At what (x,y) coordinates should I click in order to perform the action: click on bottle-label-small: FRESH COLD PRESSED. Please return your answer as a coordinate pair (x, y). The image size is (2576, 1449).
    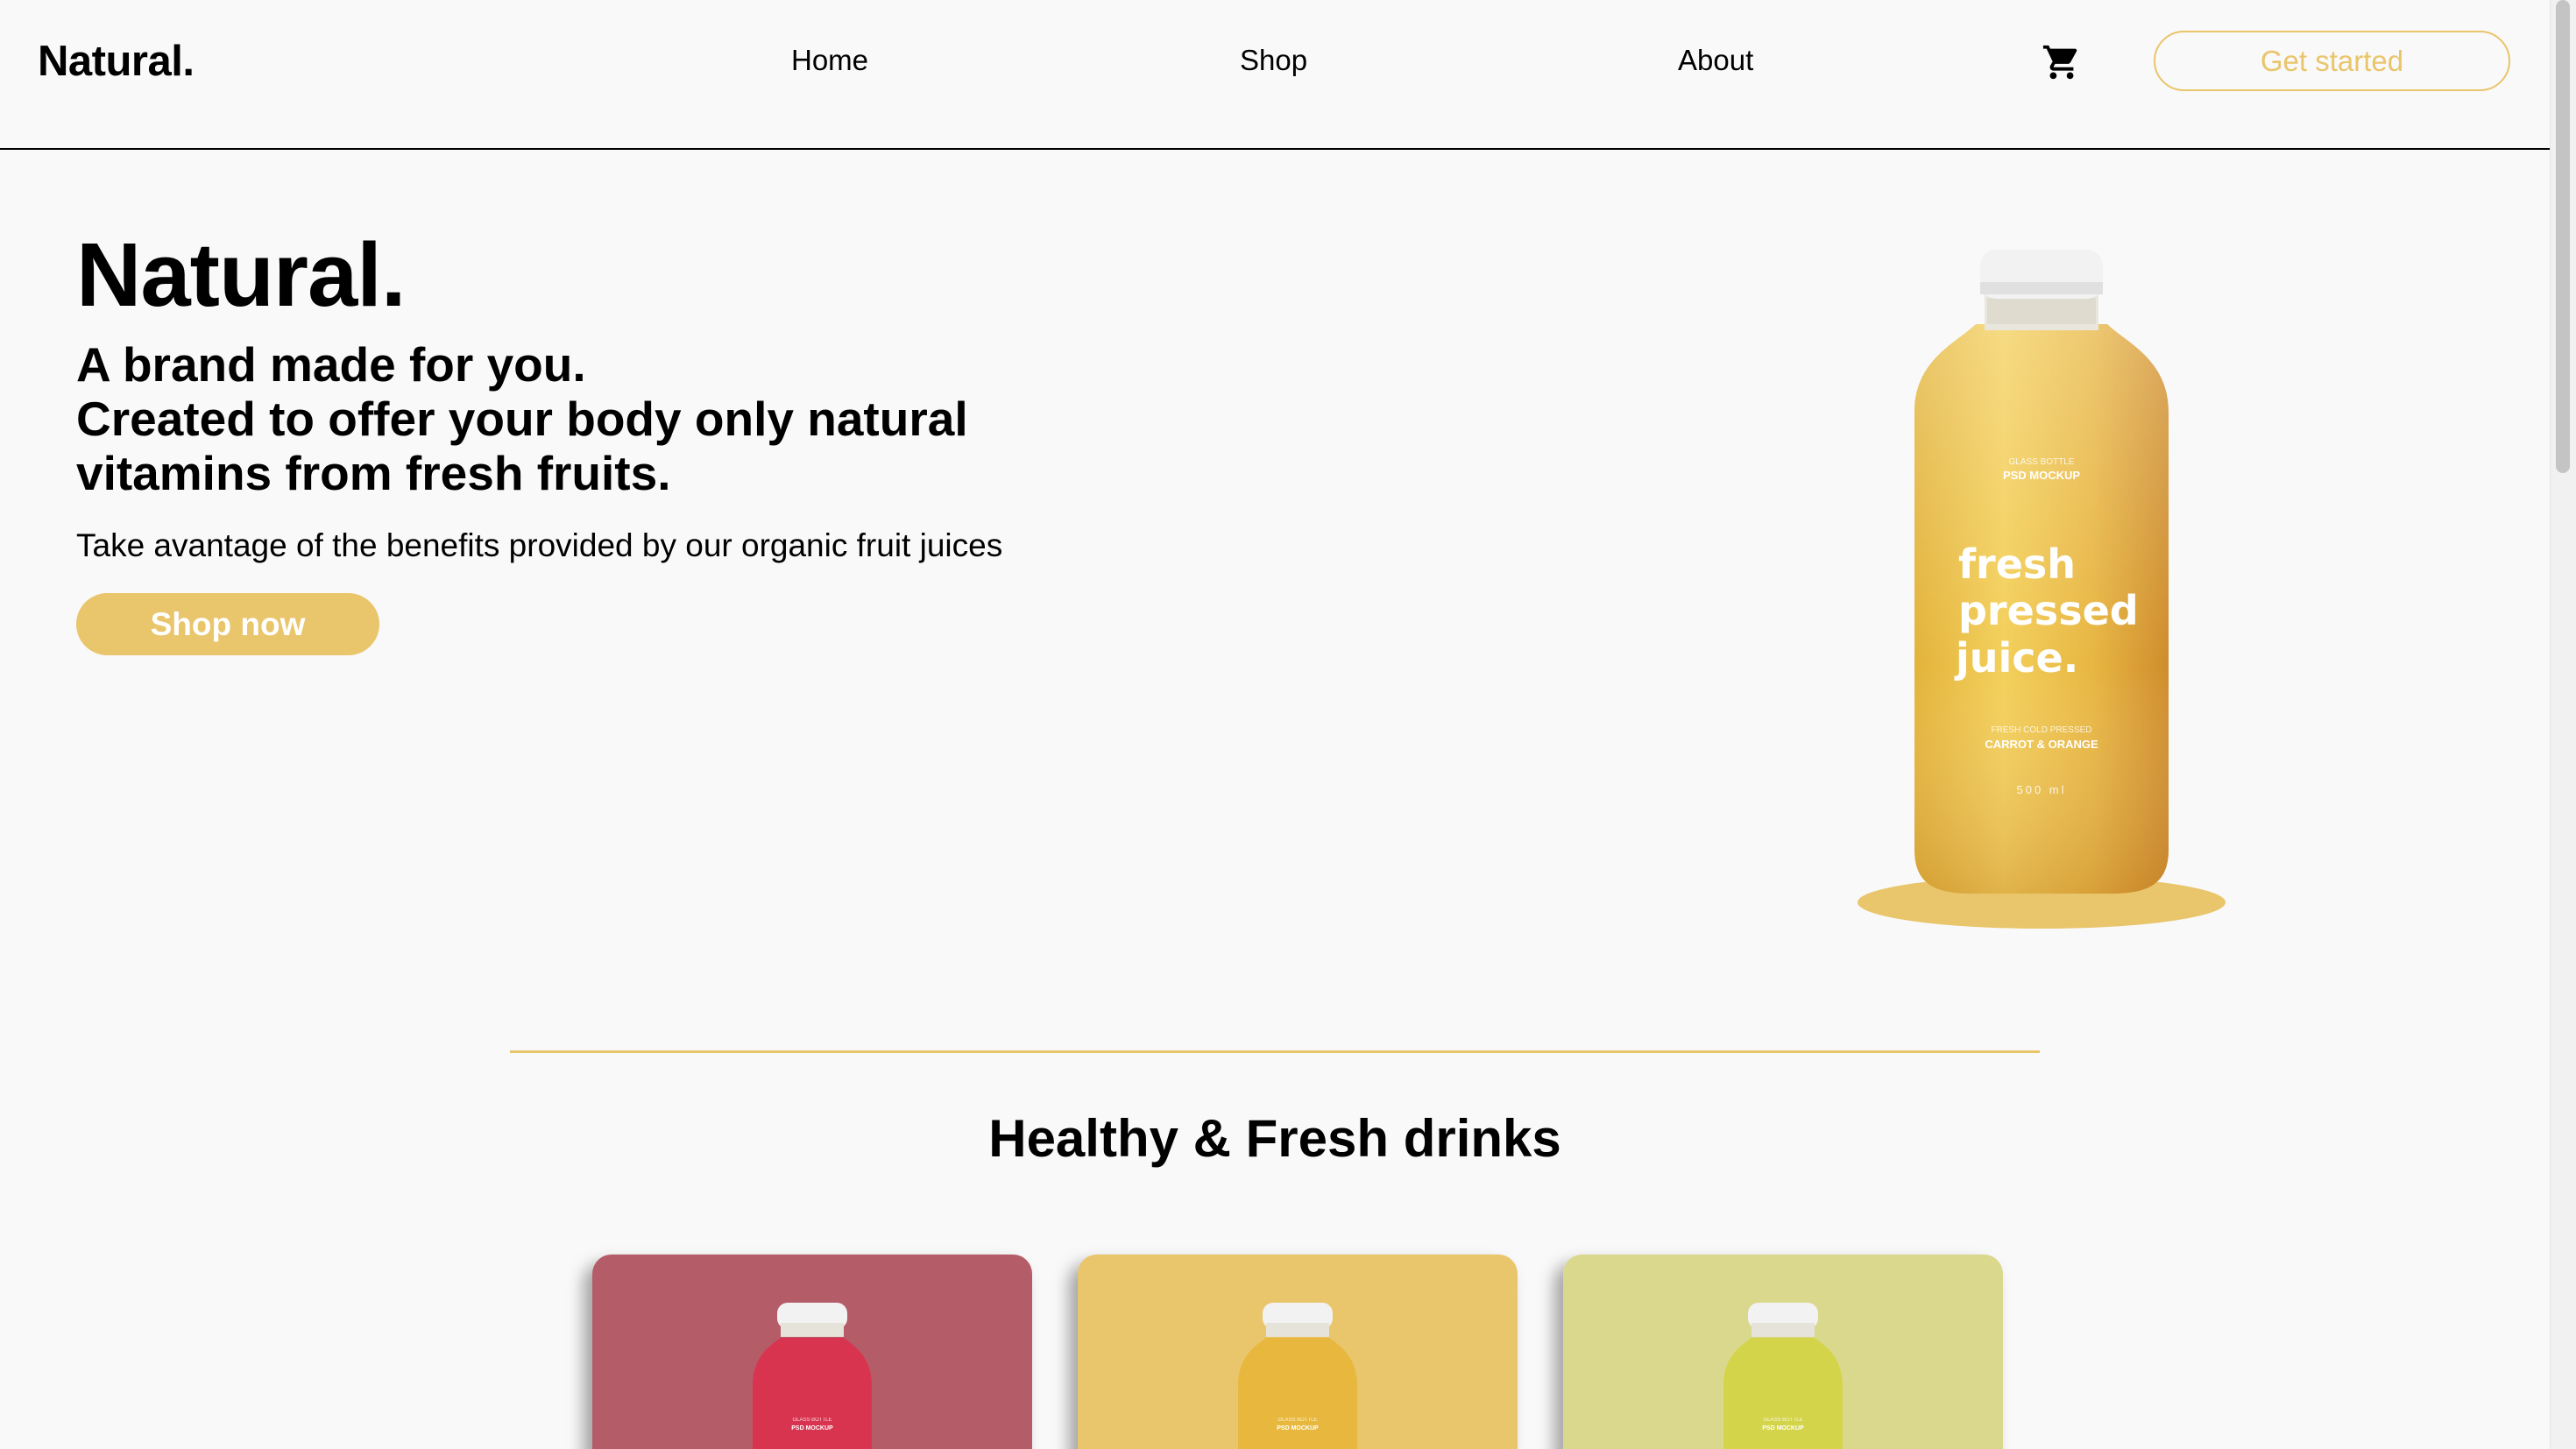
    Looking at the image, I should click on (2041, 730).